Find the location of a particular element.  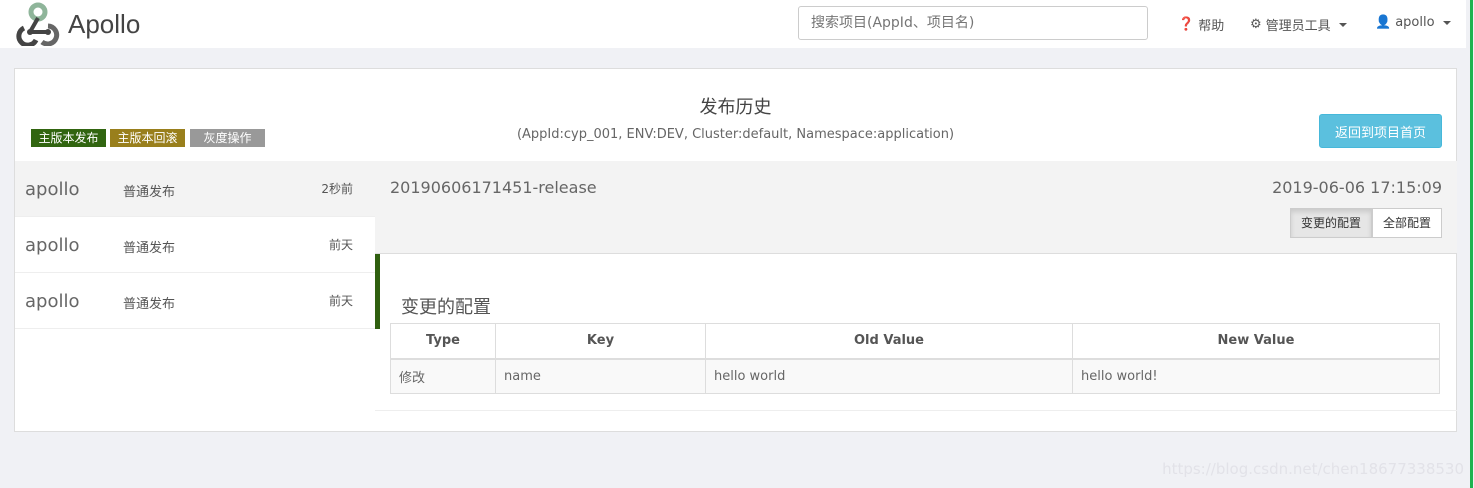

legend-master-rollback: 主版本回滚 is located at coordinates (147, 138).